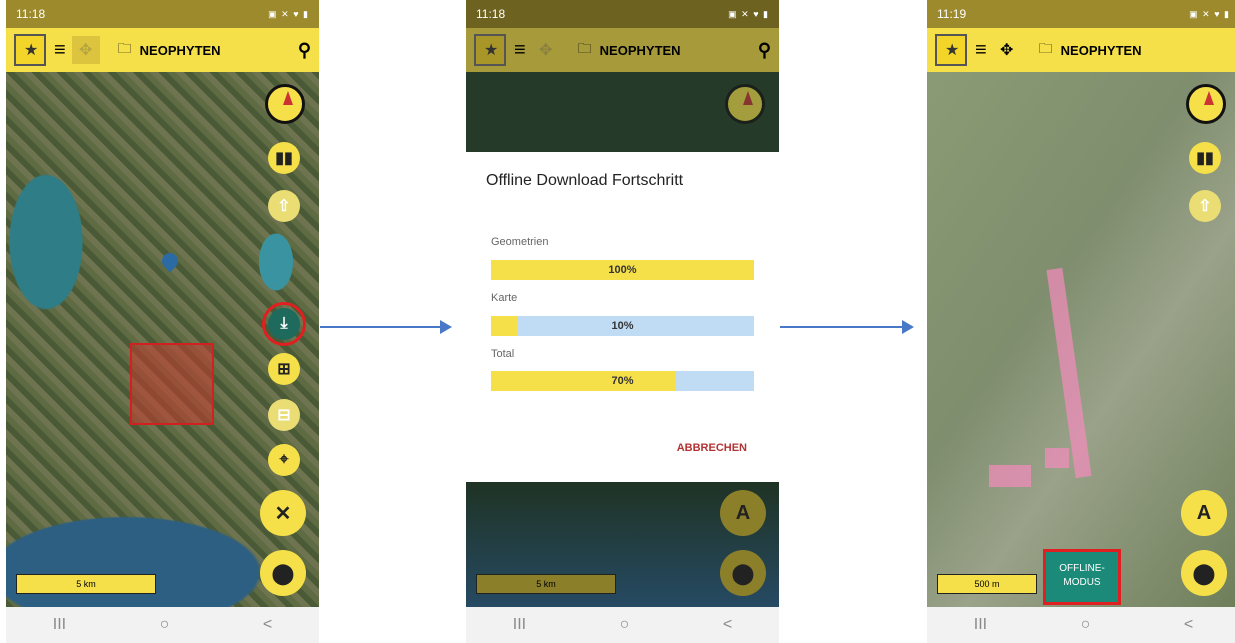  I want to click on progress-percent: 100%, so click(622, 270).